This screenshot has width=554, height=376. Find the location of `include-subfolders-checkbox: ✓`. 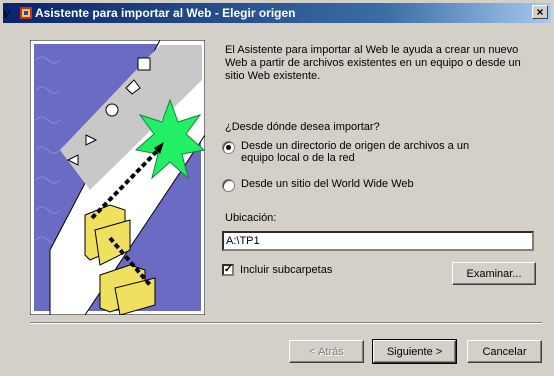

include-subfolders-checkbox: ✓ is located at coordinates (228, 270).